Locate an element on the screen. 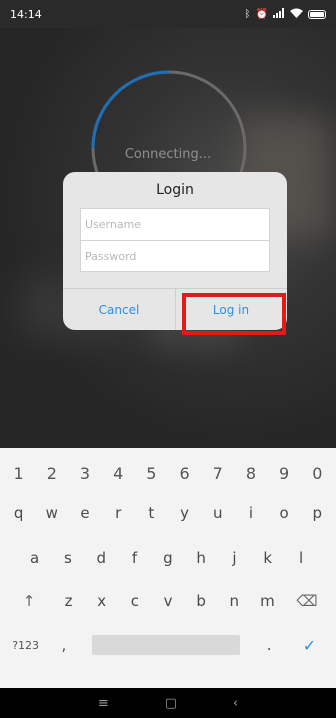 The image size is (336, 718). key-n: n is located at coordinates (234, 601).